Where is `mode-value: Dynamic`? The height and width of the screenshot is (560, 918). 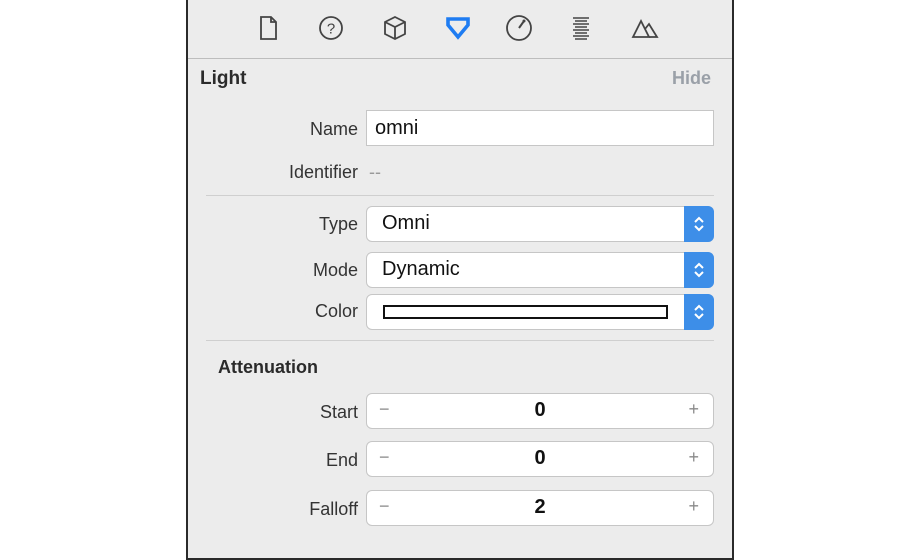
mode-value: Dynamic is located at coordinates (421, 269).